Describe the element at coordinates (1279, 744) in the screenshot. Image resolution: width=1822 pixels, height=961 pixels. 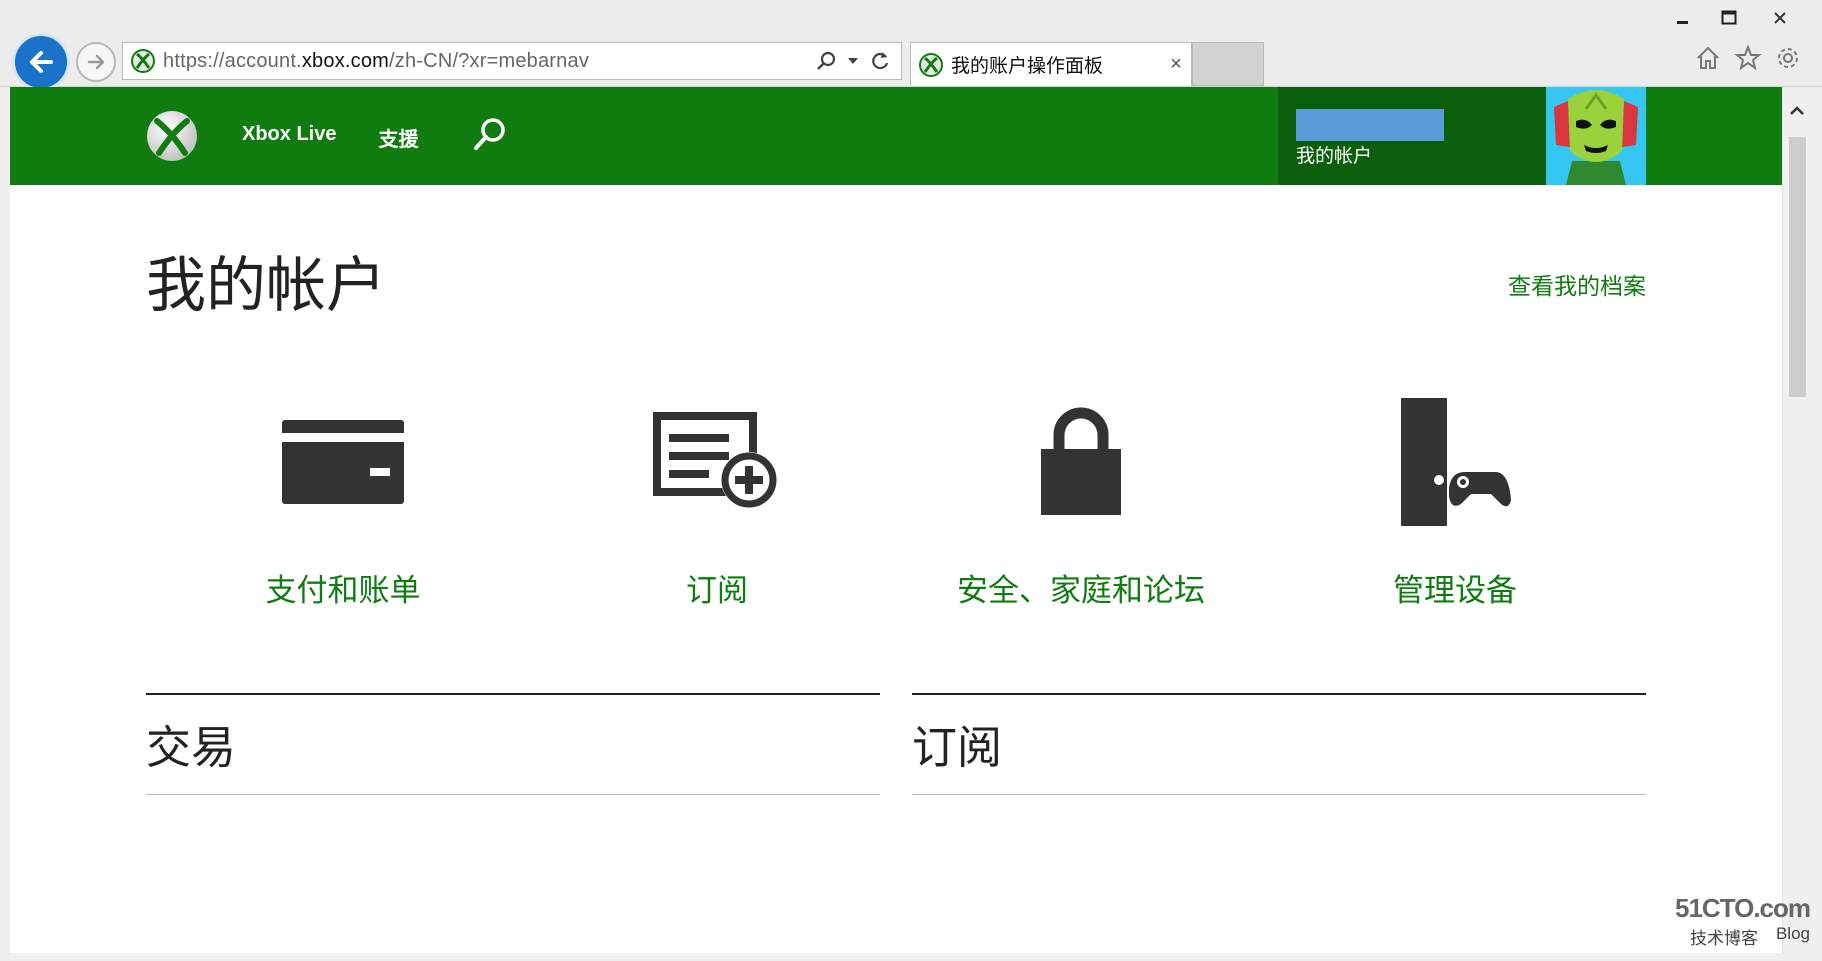
I see `section-subscriptions: 订阅` at that location.